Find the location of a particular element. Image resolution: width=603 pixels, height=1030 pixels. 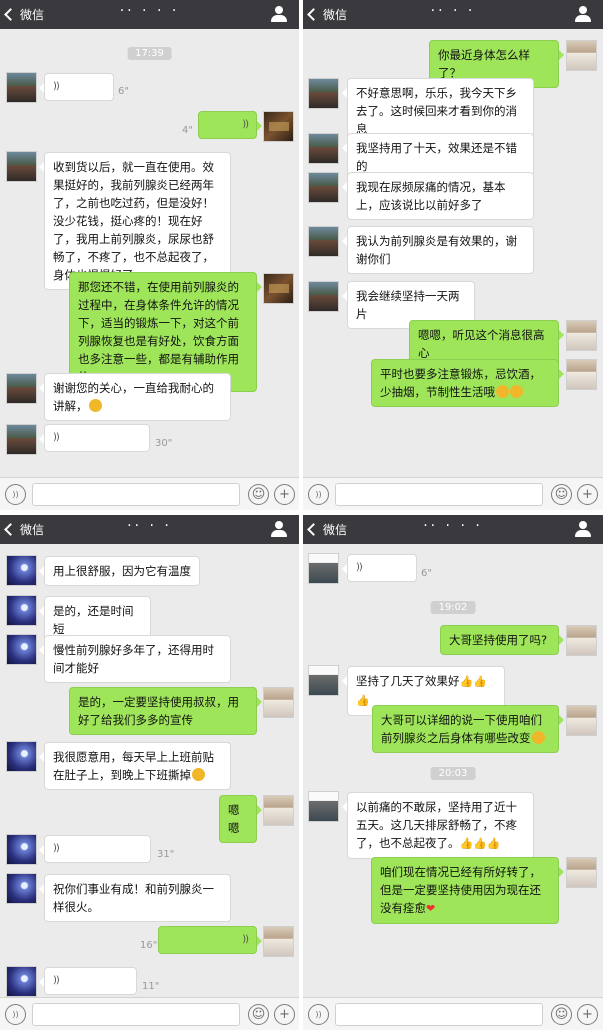

thumbs-up-emoji-icon: 👍 is located at coordinates (480, 681).